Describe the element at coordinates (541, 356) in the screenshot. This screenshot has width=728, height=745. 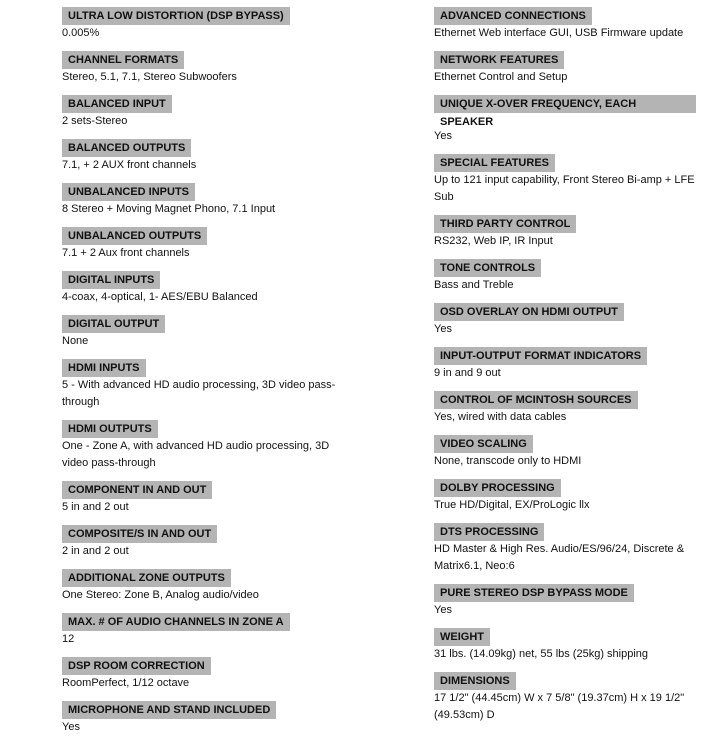
I see `spec-label: INPUT-OUTPUT FORMAT INDICATORS` at that location.